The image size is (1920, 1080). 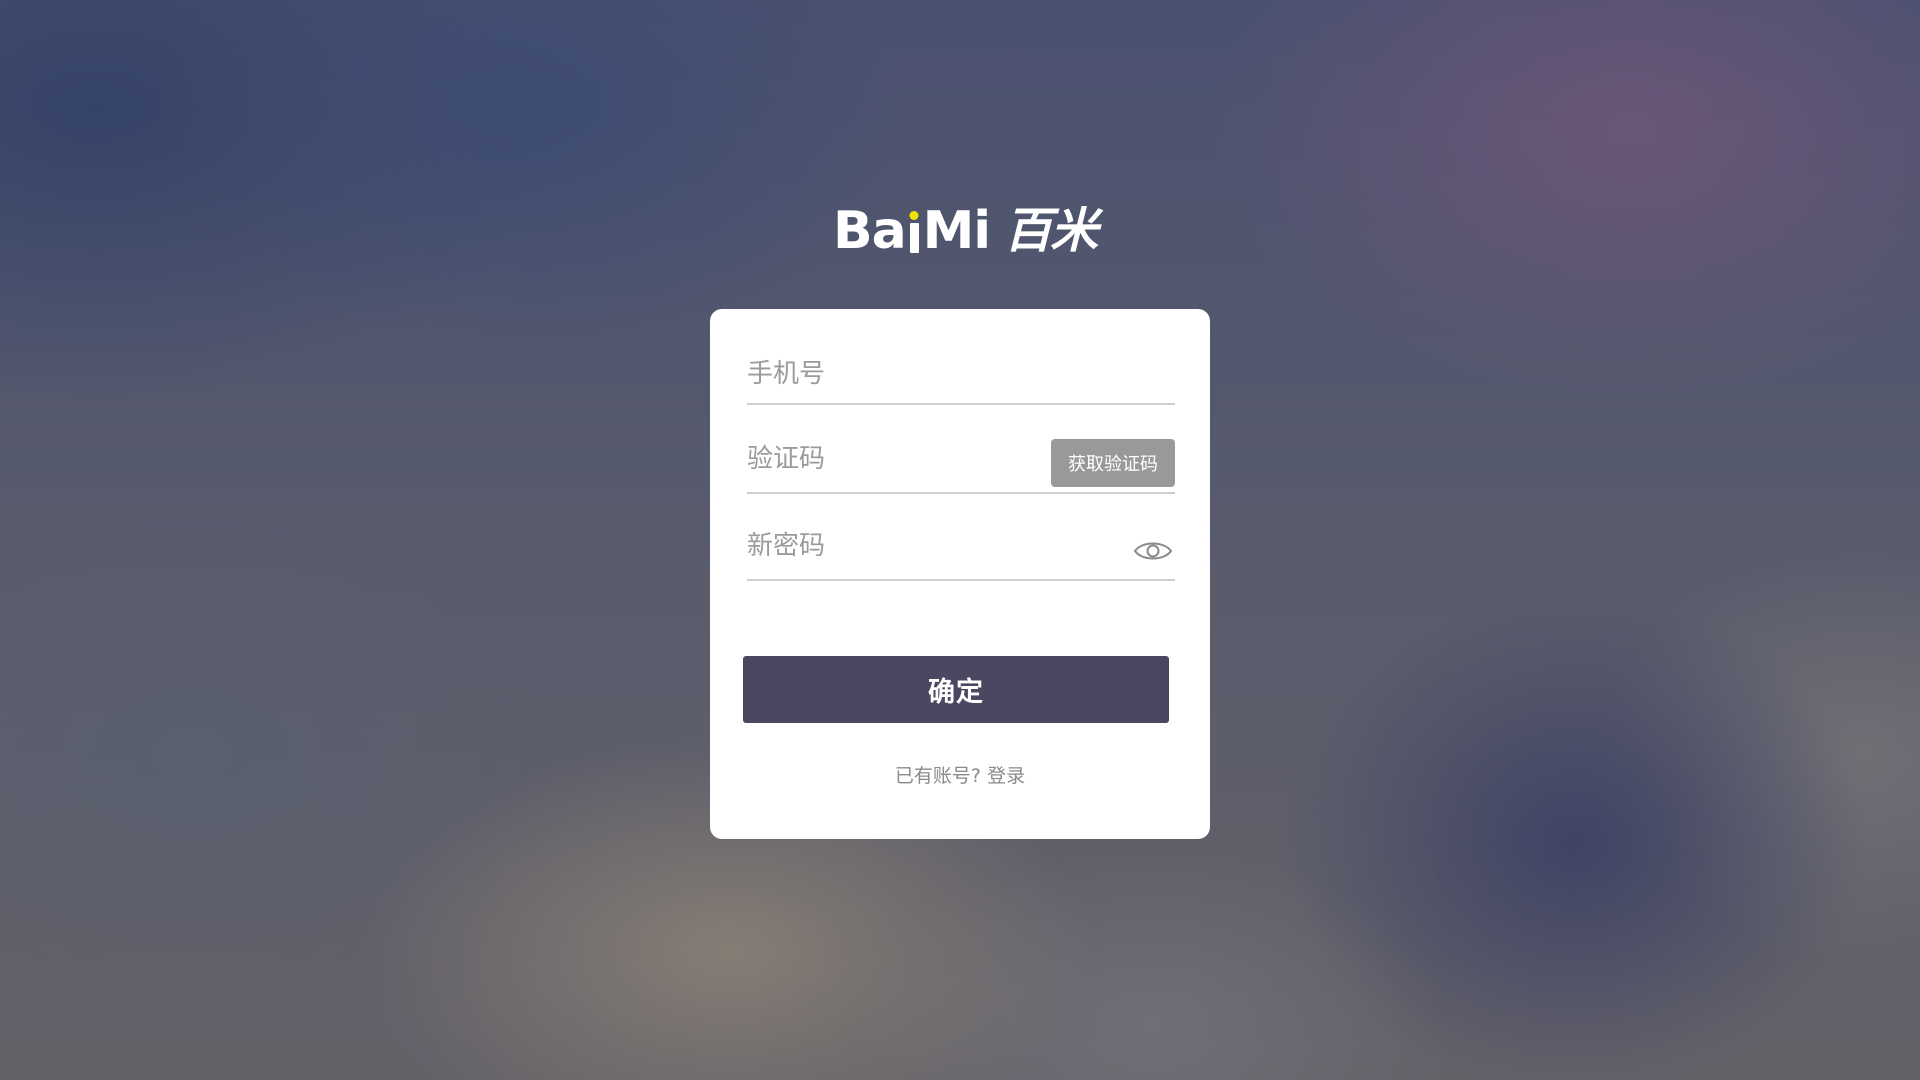 I want to click on reset-password-card: 获取验证码 确定 已有账号? 登录, so click(x=960, y=574).